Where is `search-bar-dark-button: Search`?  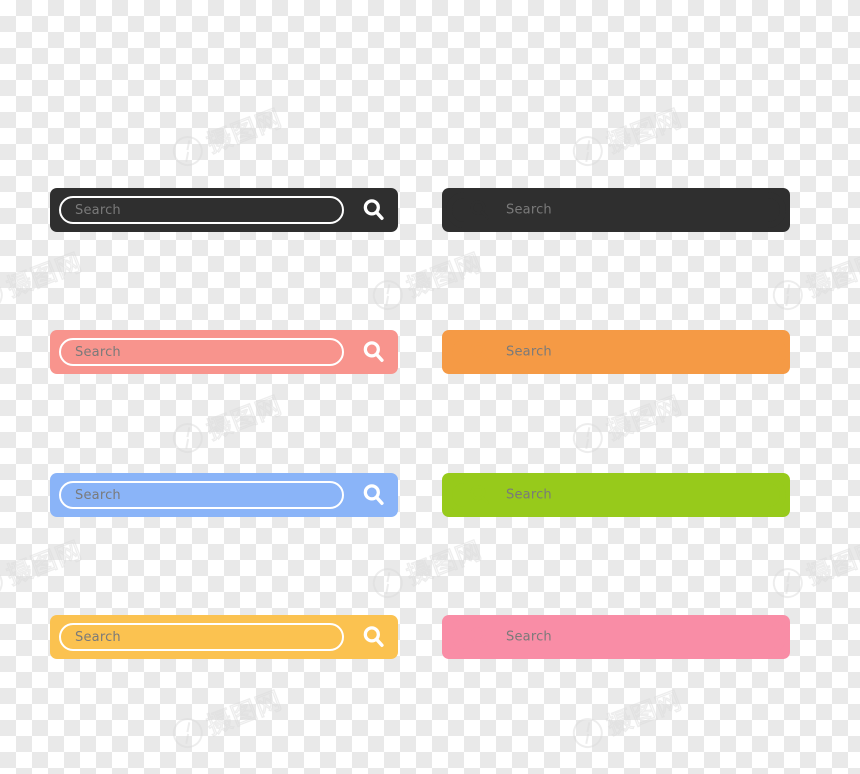 search-bar-dark-button: Search is located at coordinates (224, 210).